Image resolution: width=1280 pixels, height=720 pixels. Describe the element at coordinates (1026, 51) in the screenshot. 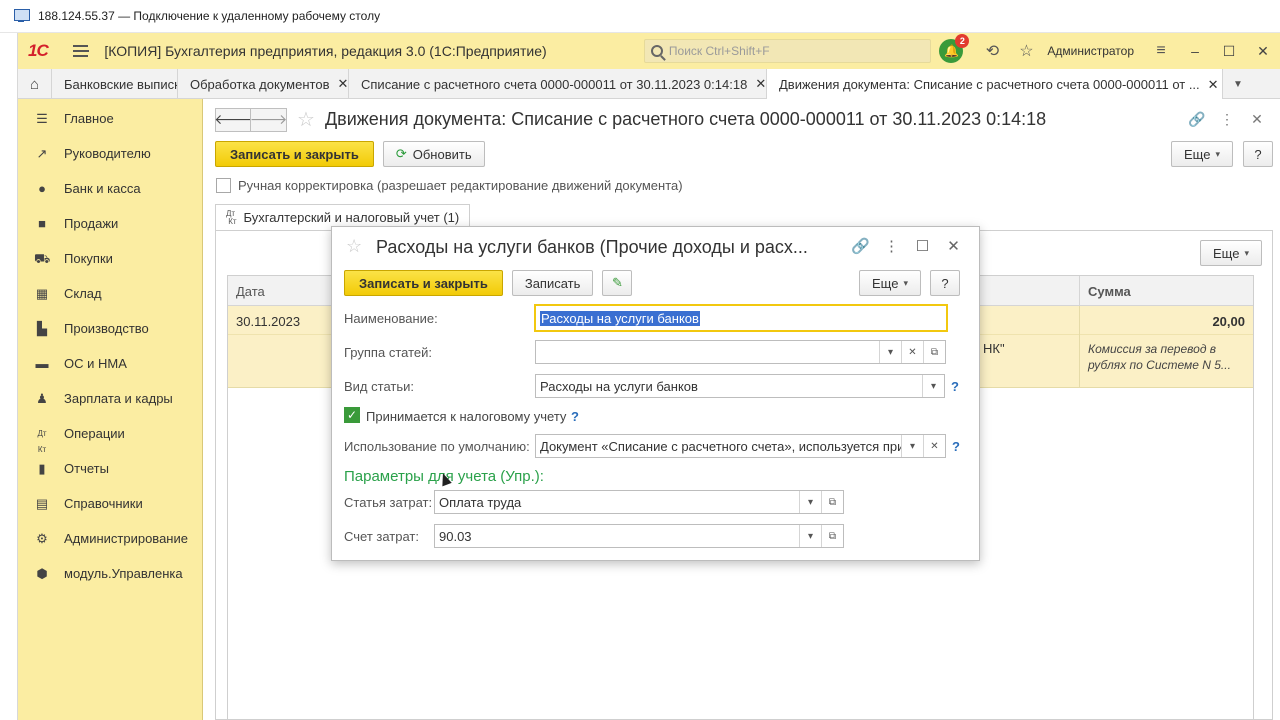

I see `favorites-star-icon: ☆` at that location.